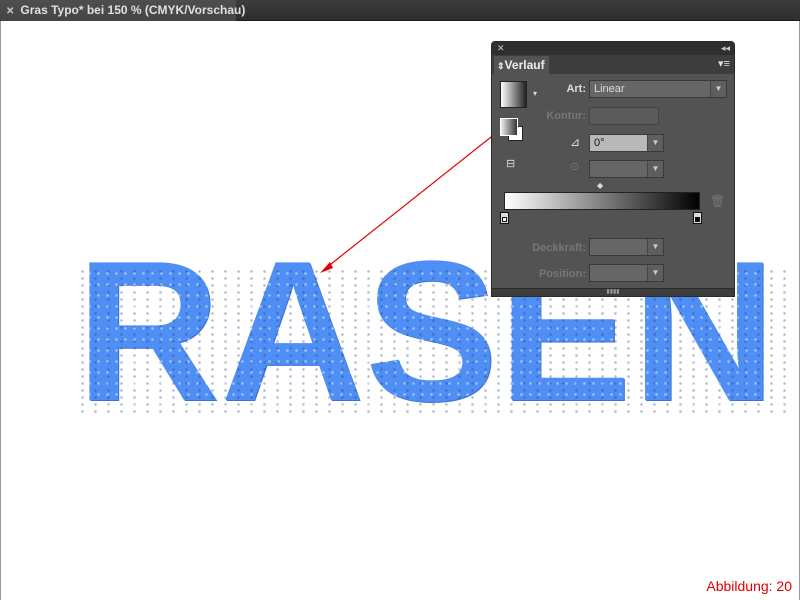  What do you see at coordinates (626, 169) in the screenshot?
I see `aspect-ratio-field: ▼` at bounding box center [626, 169].